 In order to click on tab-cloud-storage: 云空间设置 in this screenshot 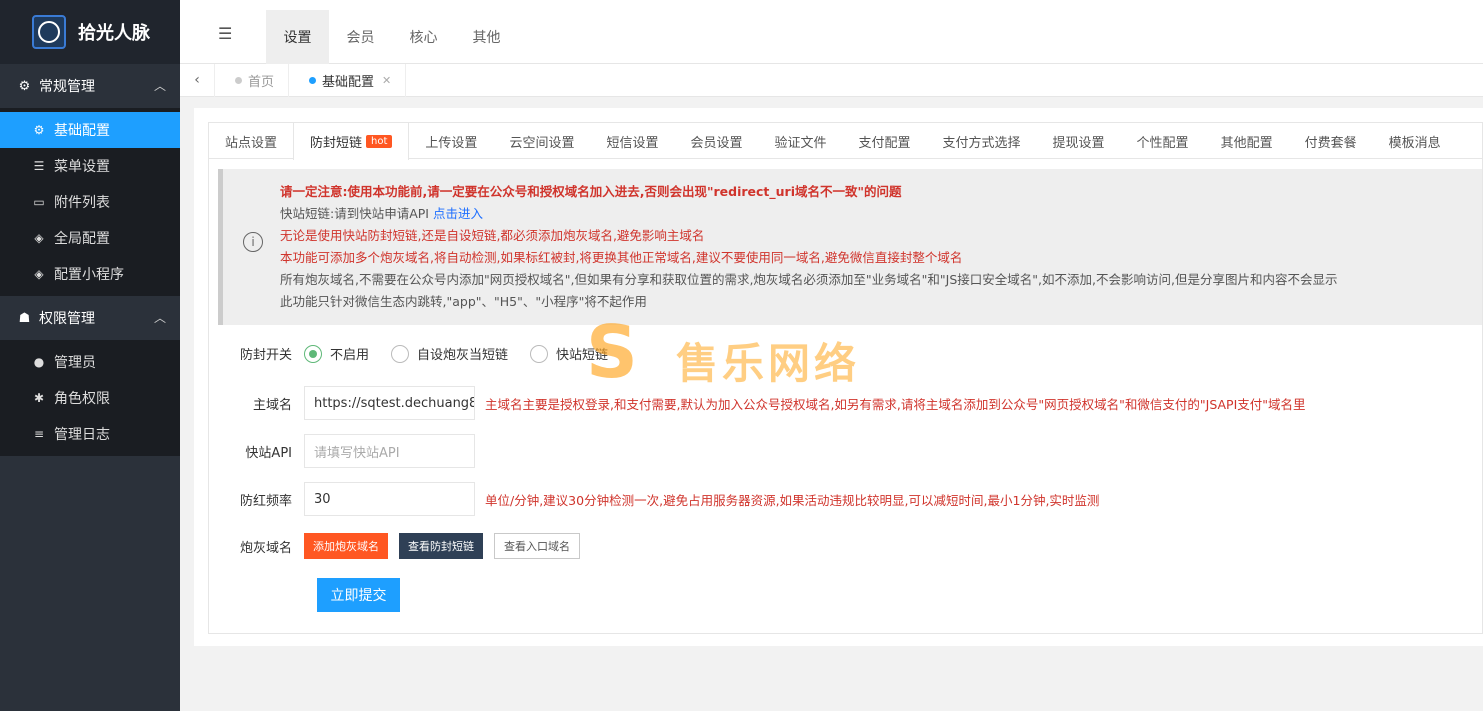, I will do `click(541, 141)`.